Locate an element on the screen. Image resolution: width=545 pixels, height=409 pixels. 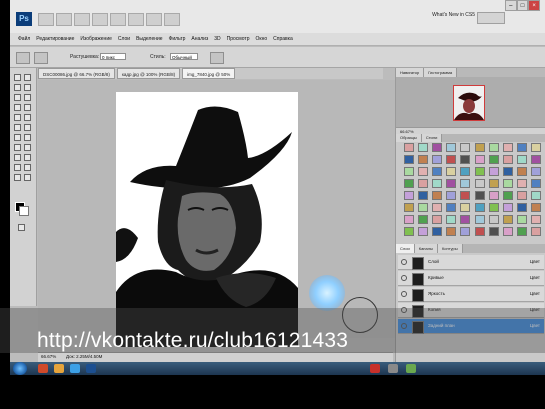
view-extras-icon is located at coordinates (82, 19).